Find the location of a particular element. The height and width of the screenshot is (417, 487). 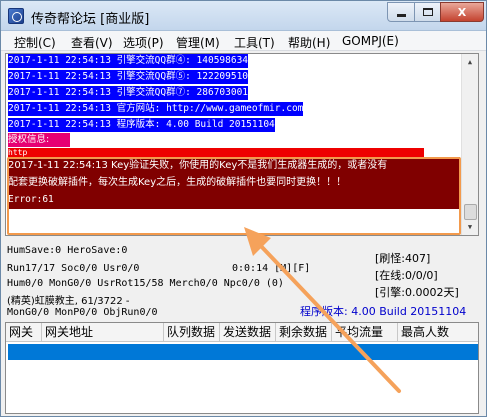

log-line: 2017-1-11 22:54:13 引擎交流QQ群⑤: 122209510 is located at coordinates (128, 77).